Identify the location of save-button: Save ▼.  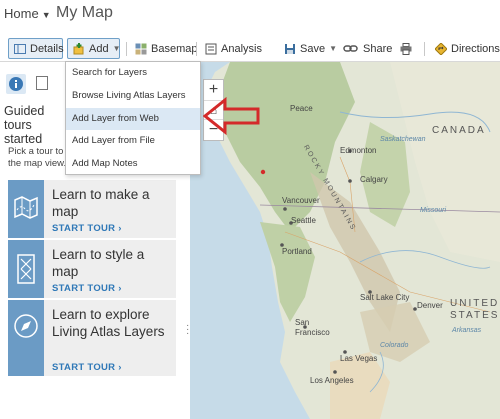
(310, 48).